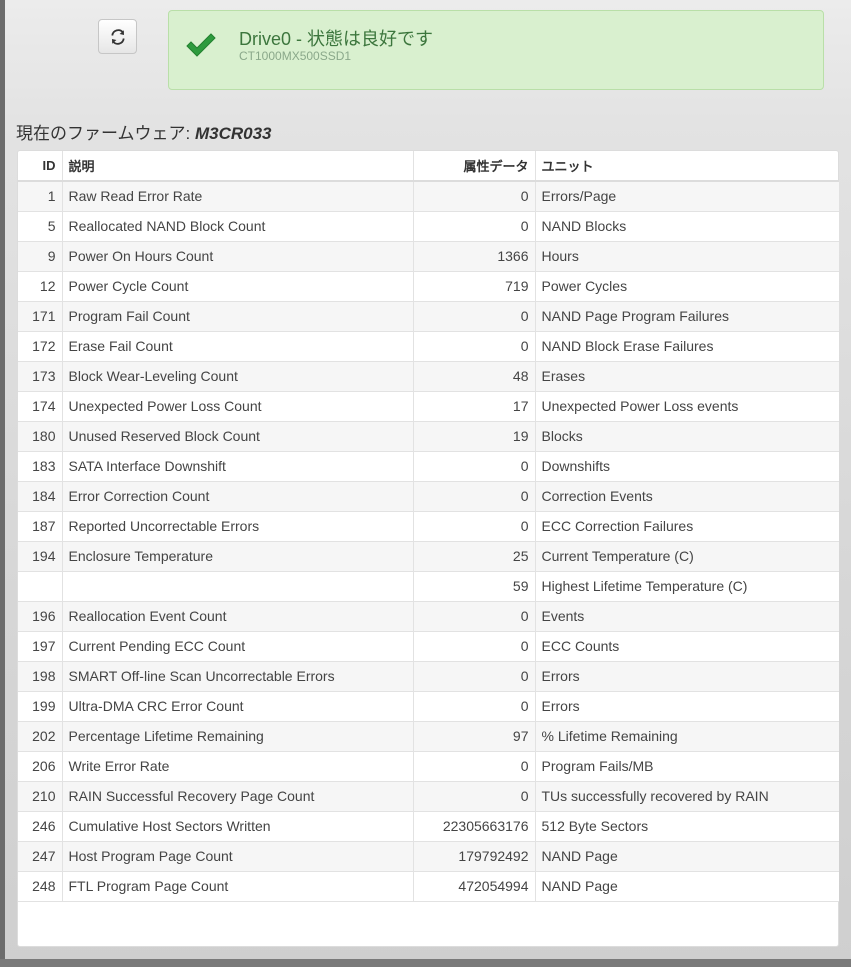 The height and width of the screenshot is (967, 851). What do you see at coordinates (40, 316) in the screenshot?
I see `cell-id: 171` at bounding box center [40, 316].